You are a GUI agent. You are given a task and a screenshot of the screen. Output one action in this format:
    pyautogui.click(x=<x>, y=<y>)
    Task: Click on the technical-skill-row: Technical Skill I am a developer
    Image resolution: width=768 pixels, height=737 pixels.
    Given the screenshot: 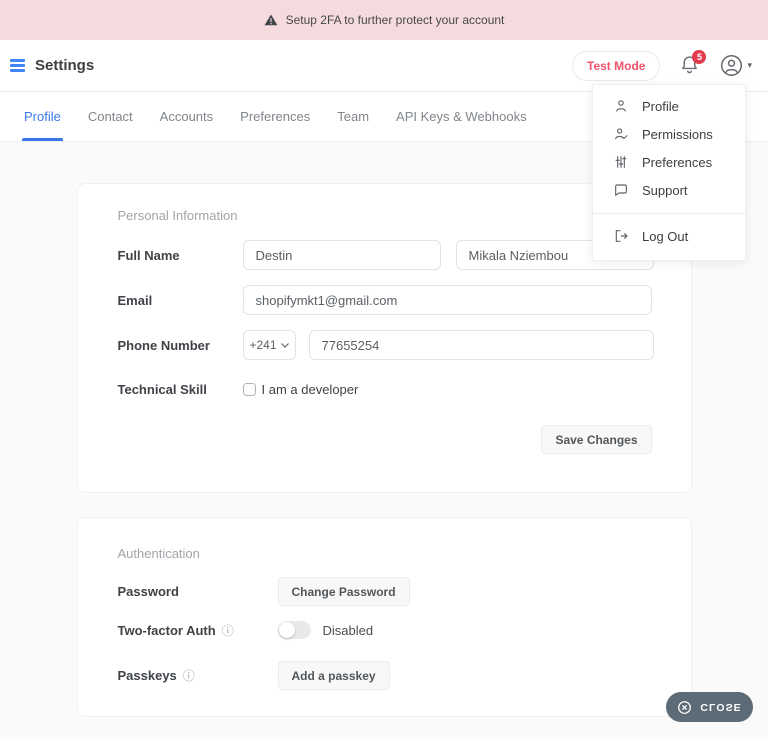 What is the action you would take?
    pyautogui.click(x=385, y=389)
    